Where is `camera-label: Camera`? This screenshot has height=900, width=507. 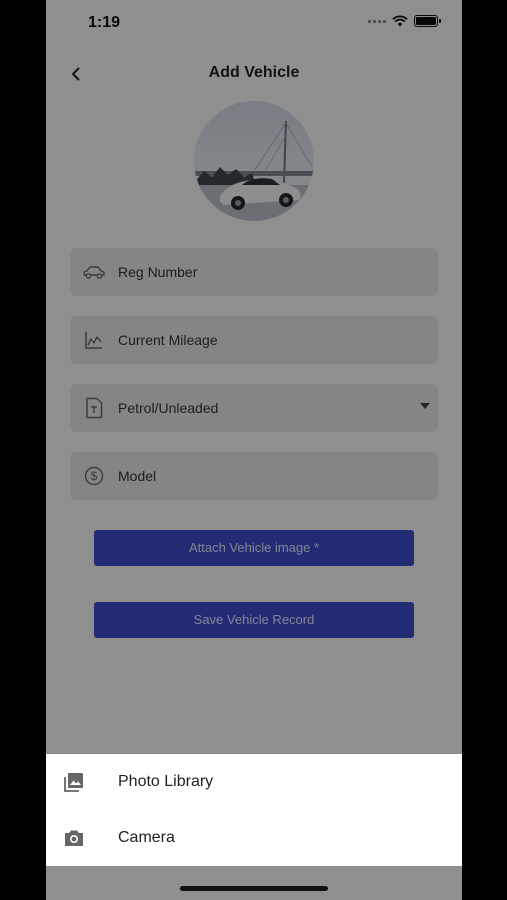 camera-label: Camera is located at coordinates (146, 837).